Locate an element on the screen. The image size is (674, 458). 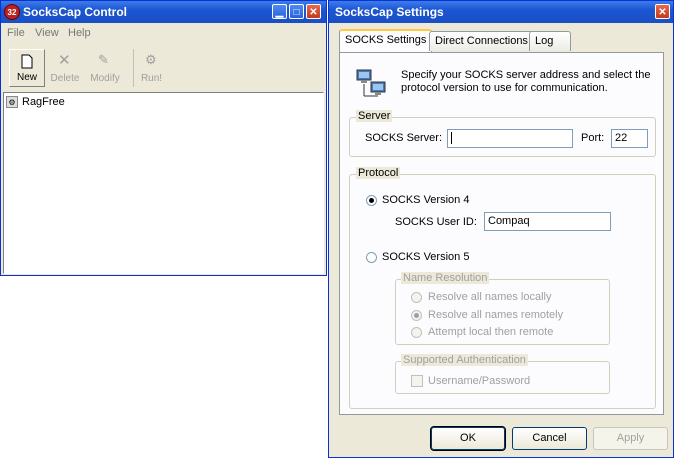
tab-socks-settings: SOCKS Settings is located at coordinates (386, 40).